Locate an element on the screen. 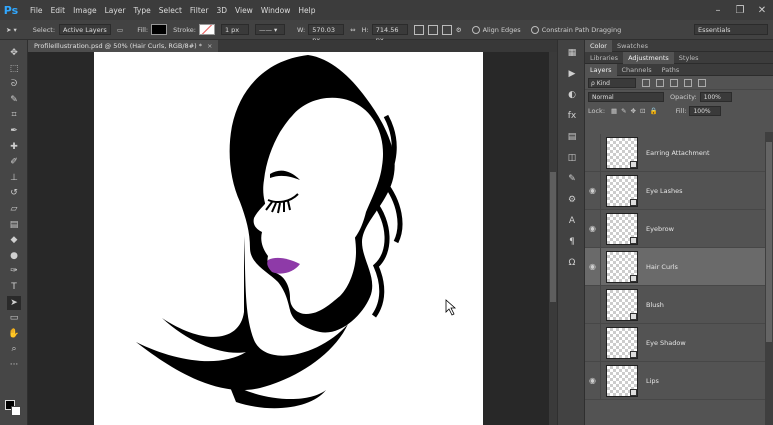  play-icon: ▶ is located at coordinates (572, 74).